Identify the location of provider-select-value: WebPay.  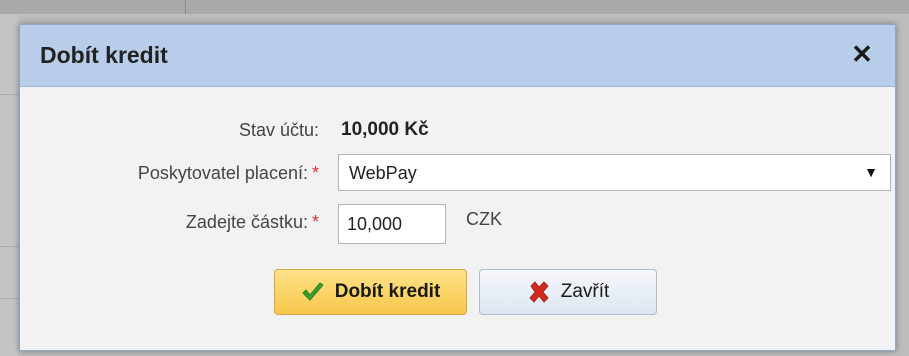
(383, 173).